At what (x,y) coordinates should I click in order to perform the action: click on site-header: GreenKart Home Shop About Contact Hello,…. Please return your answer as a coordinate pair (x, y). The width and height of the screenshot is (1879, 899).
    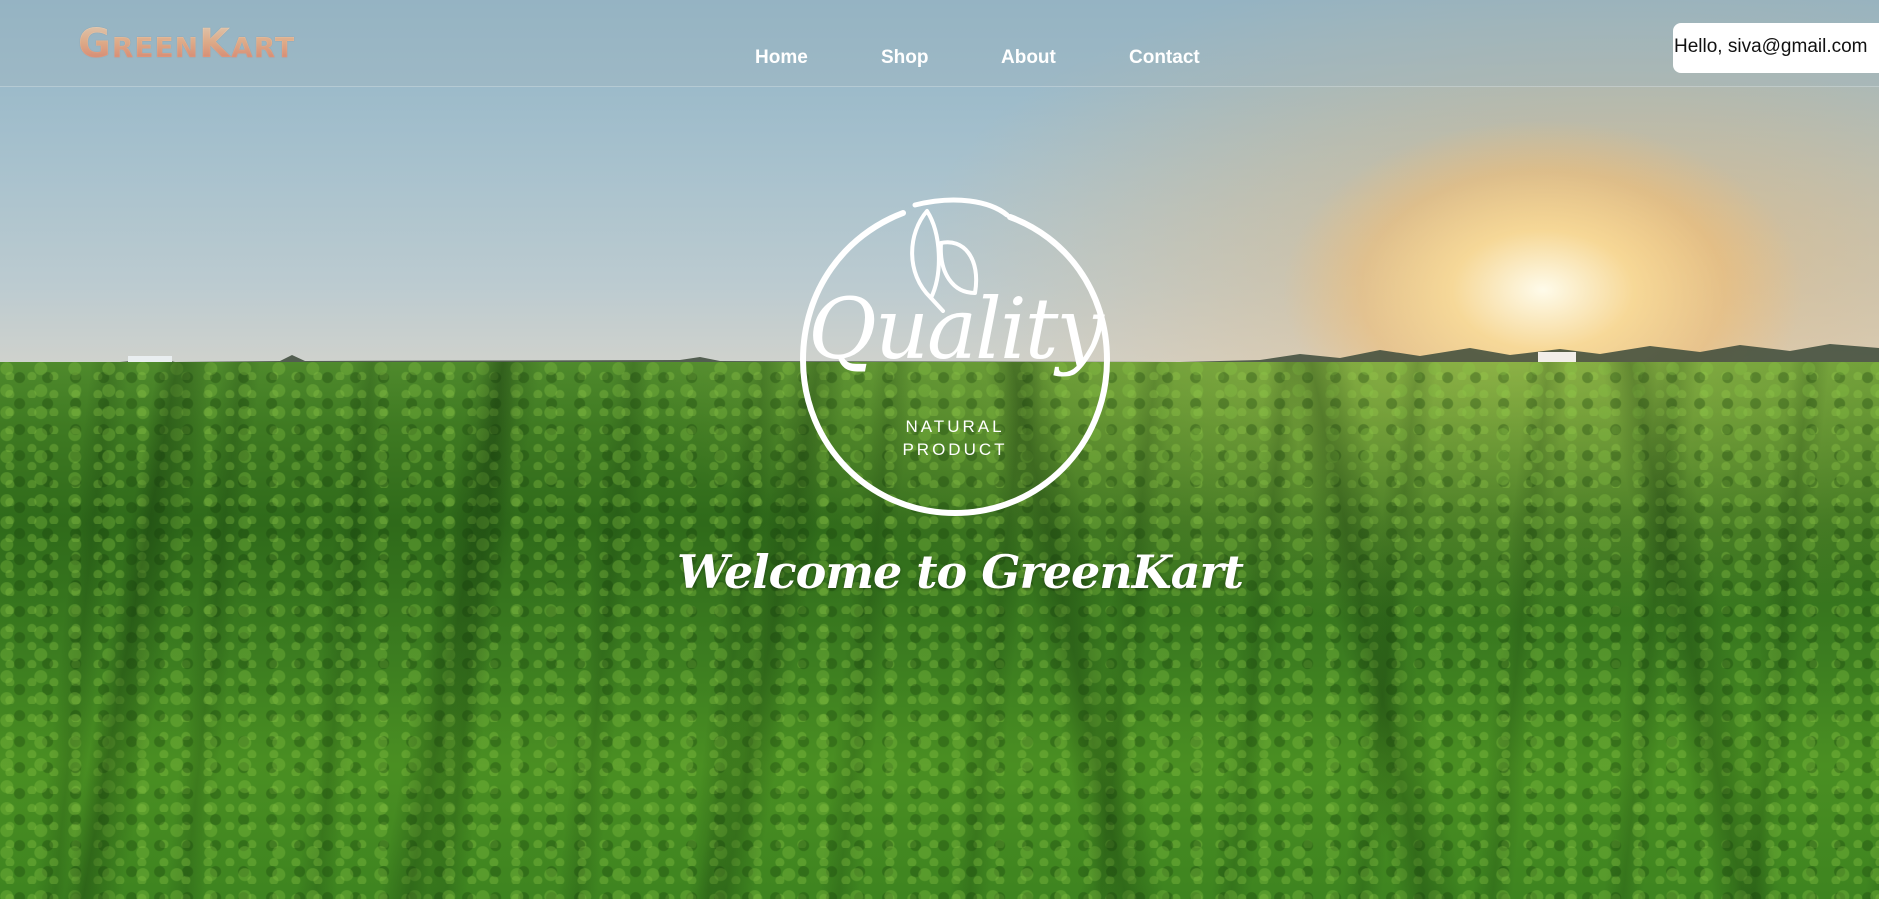
    Looking at the image, I should click on (939, 43).